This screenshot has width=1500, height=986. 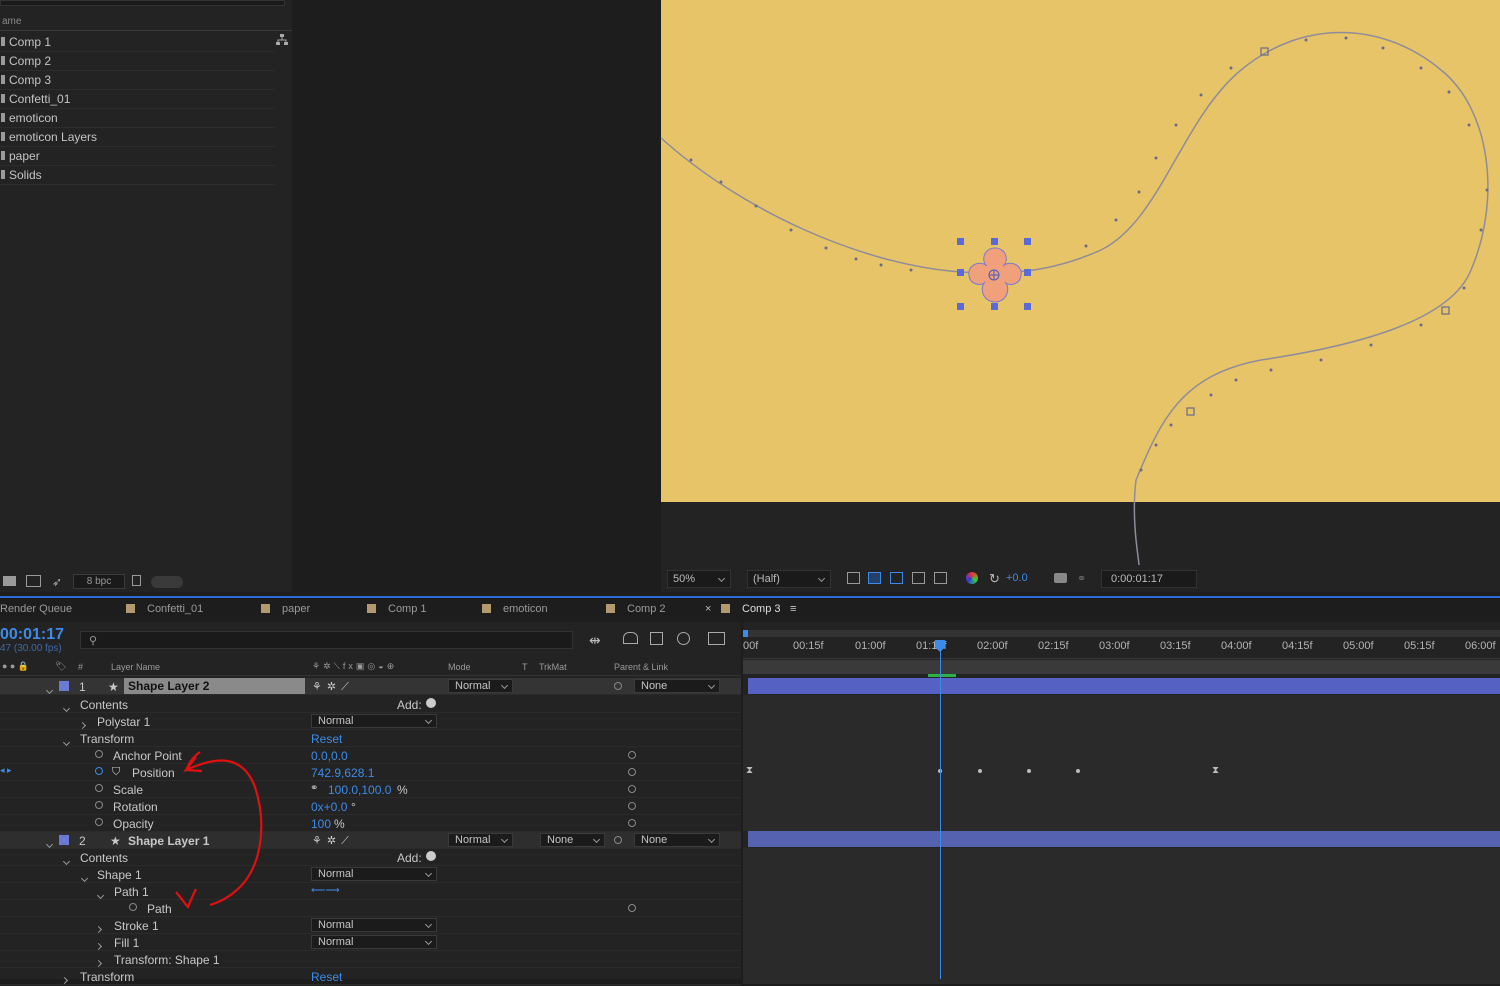 I want to click on visibility-icon: ● ● 🔒, so click(x=15, y=666).